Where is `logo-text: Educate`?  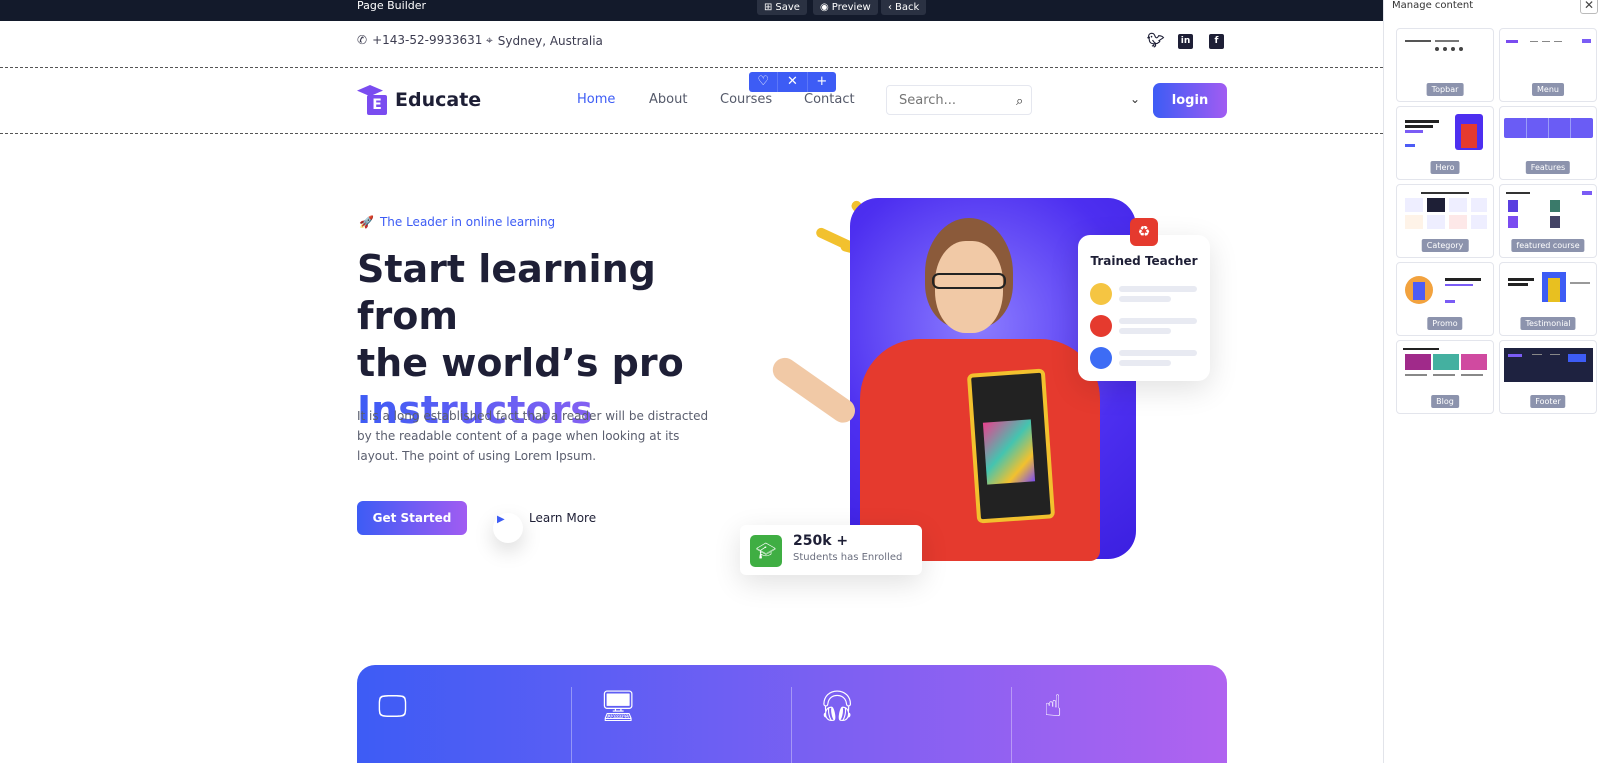 logo-text: Educate is located at coordinates (438, 100).